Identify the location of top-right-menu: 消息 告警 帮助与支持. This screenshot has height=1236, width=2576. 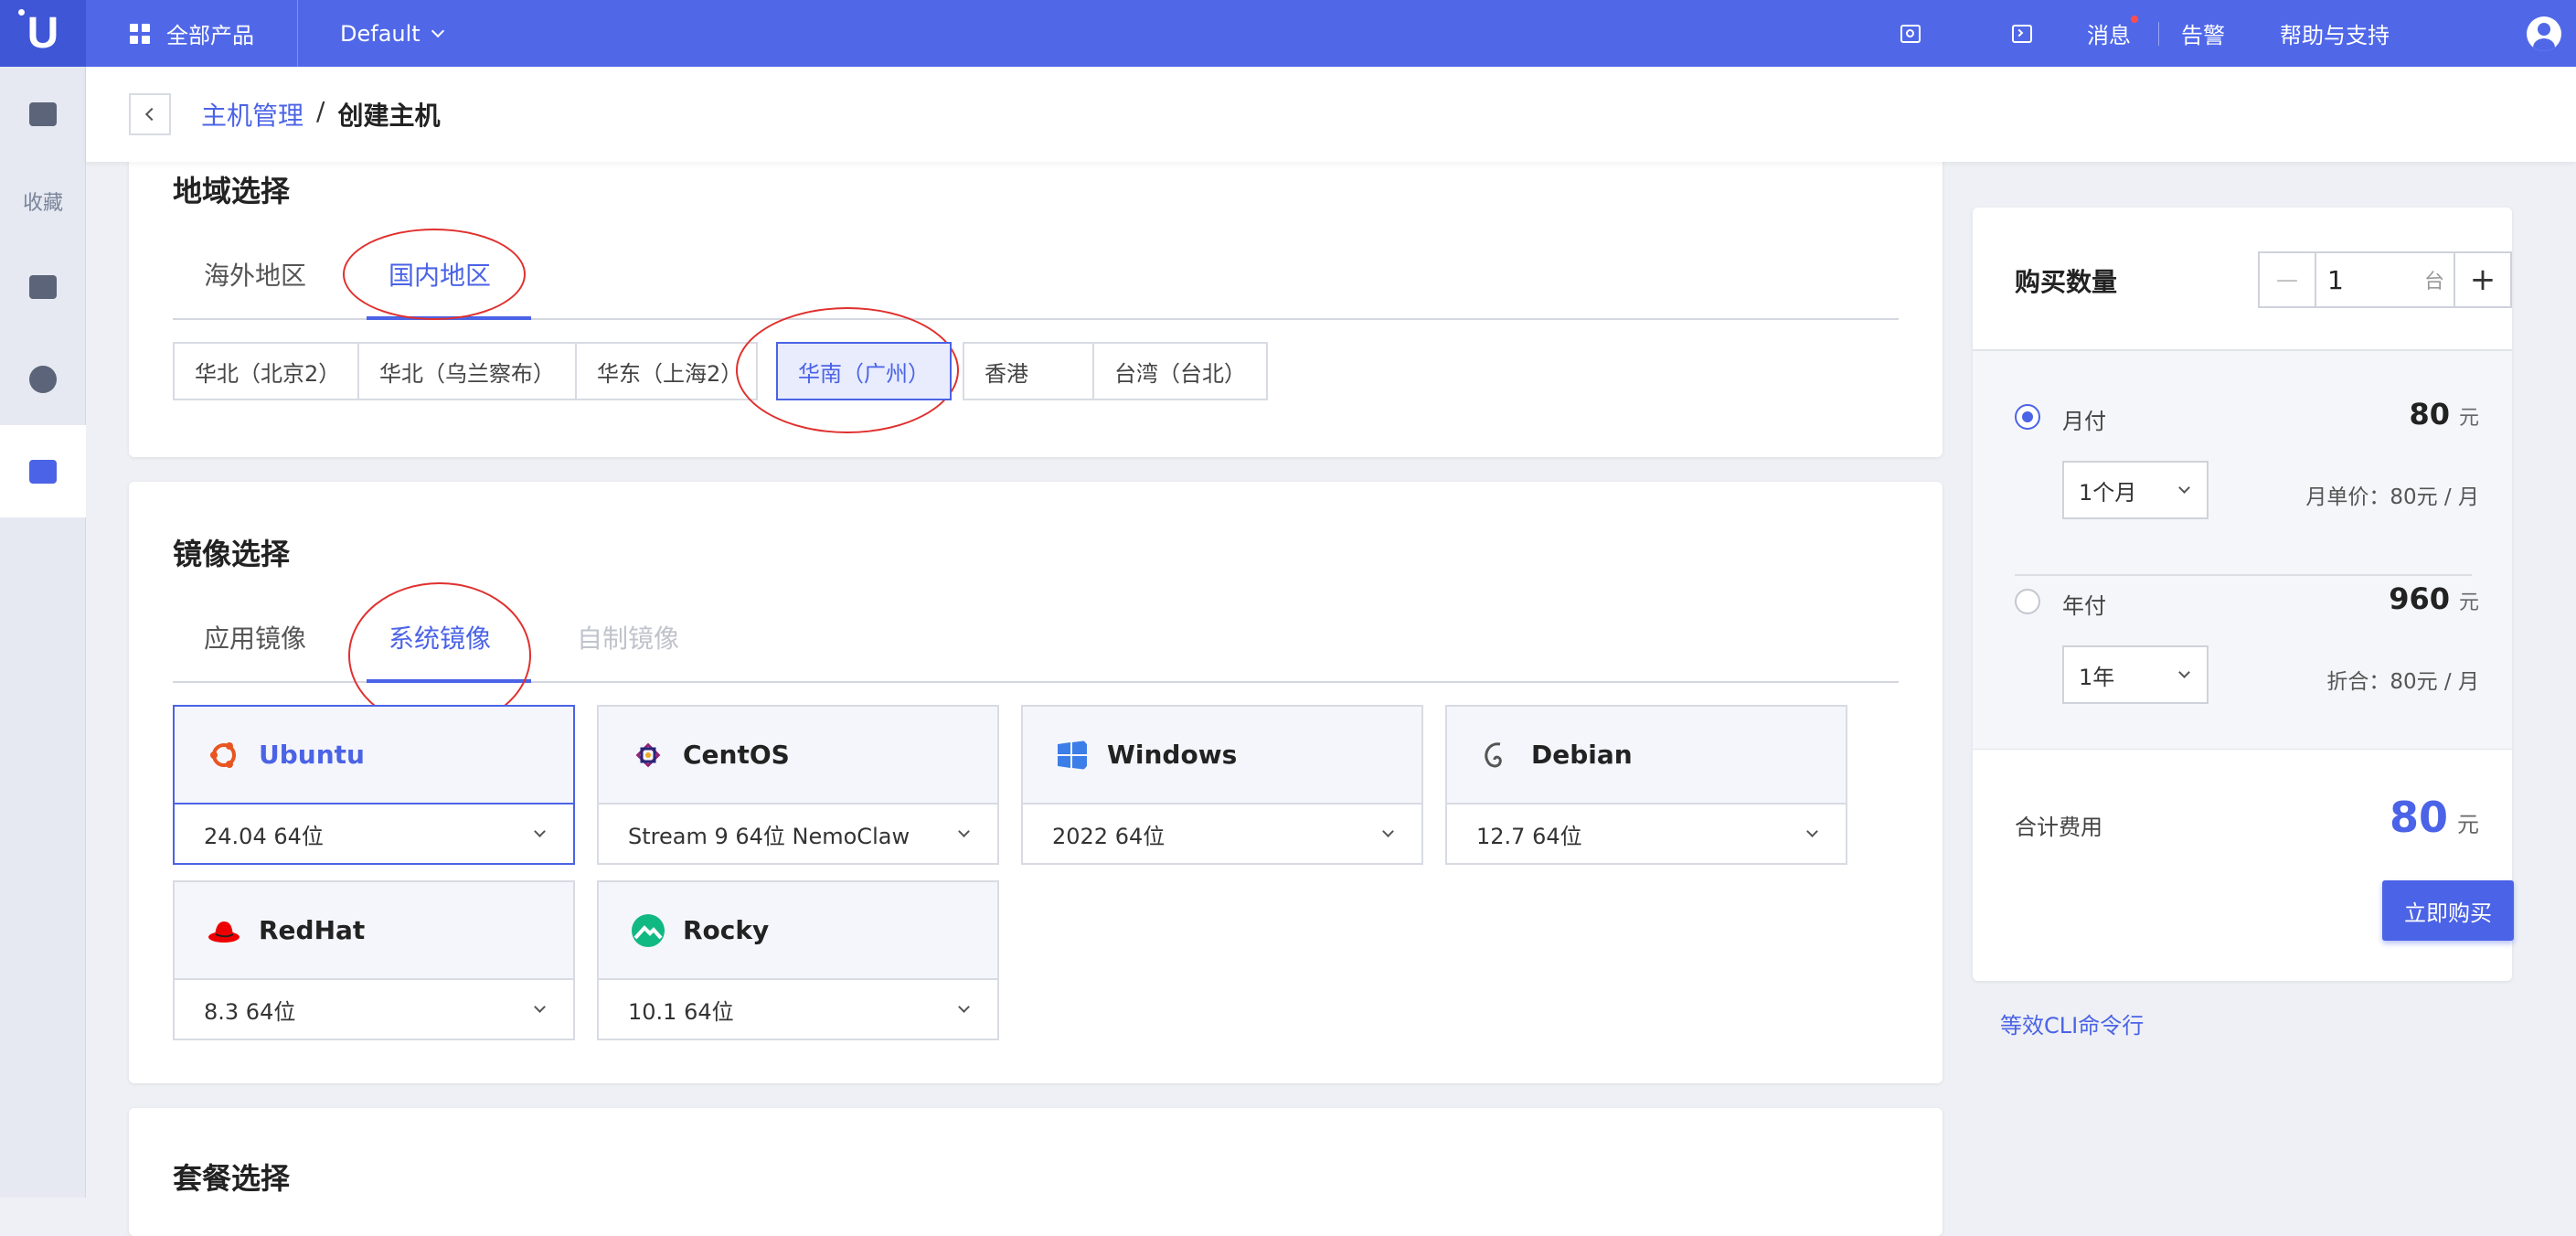
(2238, 33).